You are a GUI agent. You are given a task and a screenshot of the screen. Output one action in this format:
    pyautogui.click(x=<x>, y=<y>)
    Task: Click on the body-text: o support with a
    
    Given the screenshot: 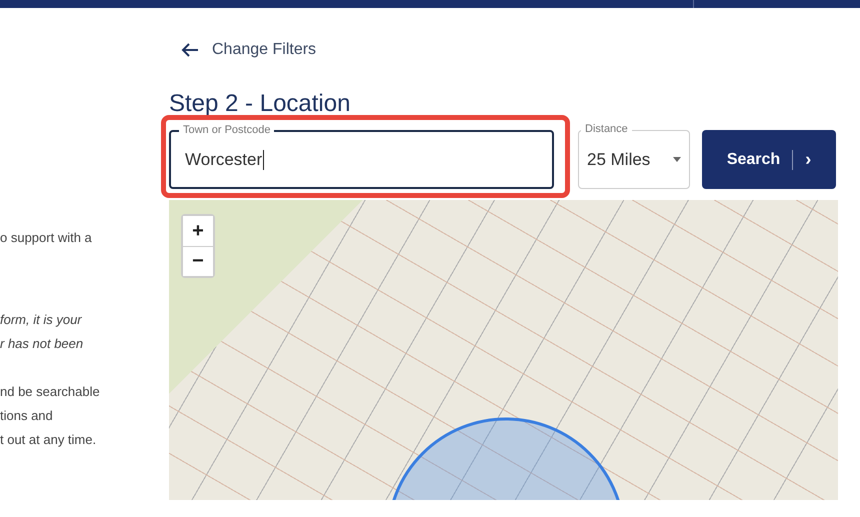 What is the action you would take?
    pyautogui.click(x=46, y=238)
    